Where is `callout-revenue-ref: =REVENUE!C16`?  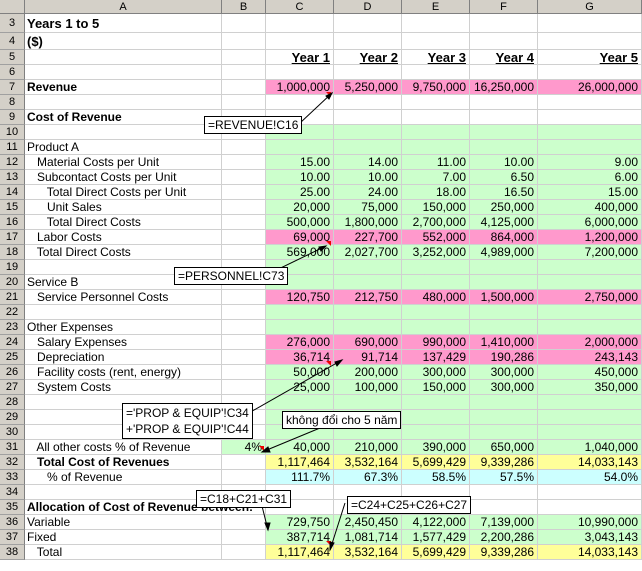
callout-revenue-ref: =REVENUE!C16 is located at coordinates (253, 125).